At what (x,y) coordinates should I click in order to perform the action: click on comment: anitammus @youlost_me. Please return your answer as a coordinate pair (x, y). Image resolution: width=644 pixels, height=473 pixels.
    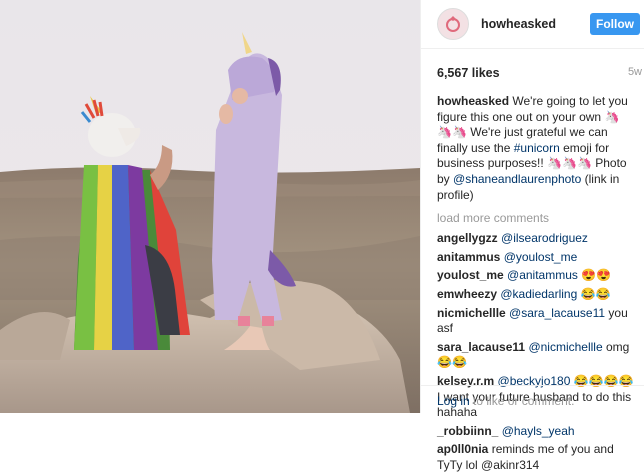
    Looking at the image, I should click on (536, 258).